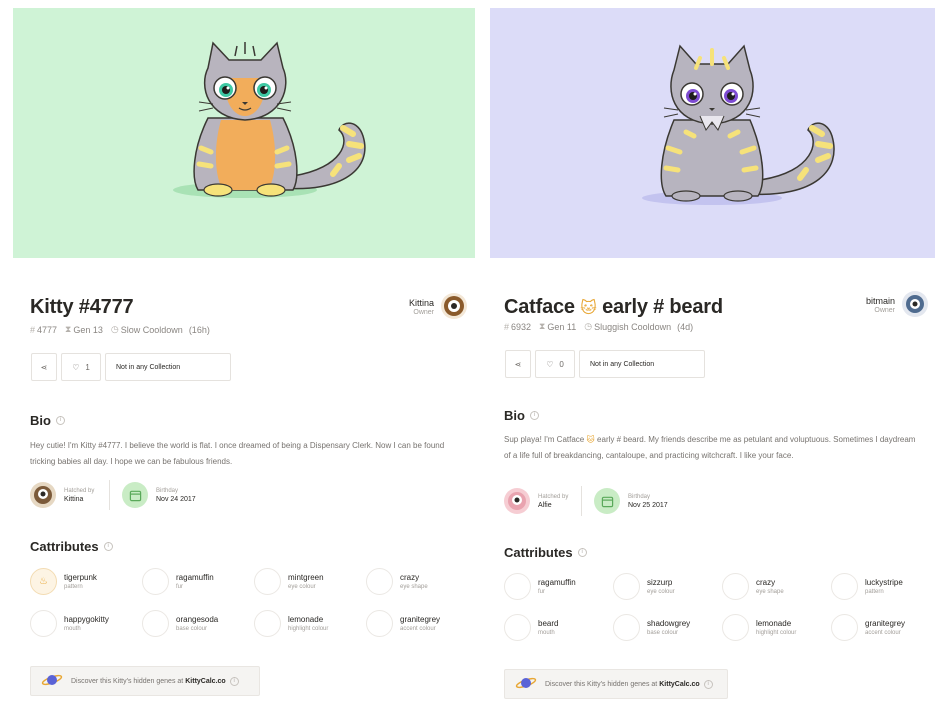  I want to click on kitty-id: #4777, so click(44, 329).